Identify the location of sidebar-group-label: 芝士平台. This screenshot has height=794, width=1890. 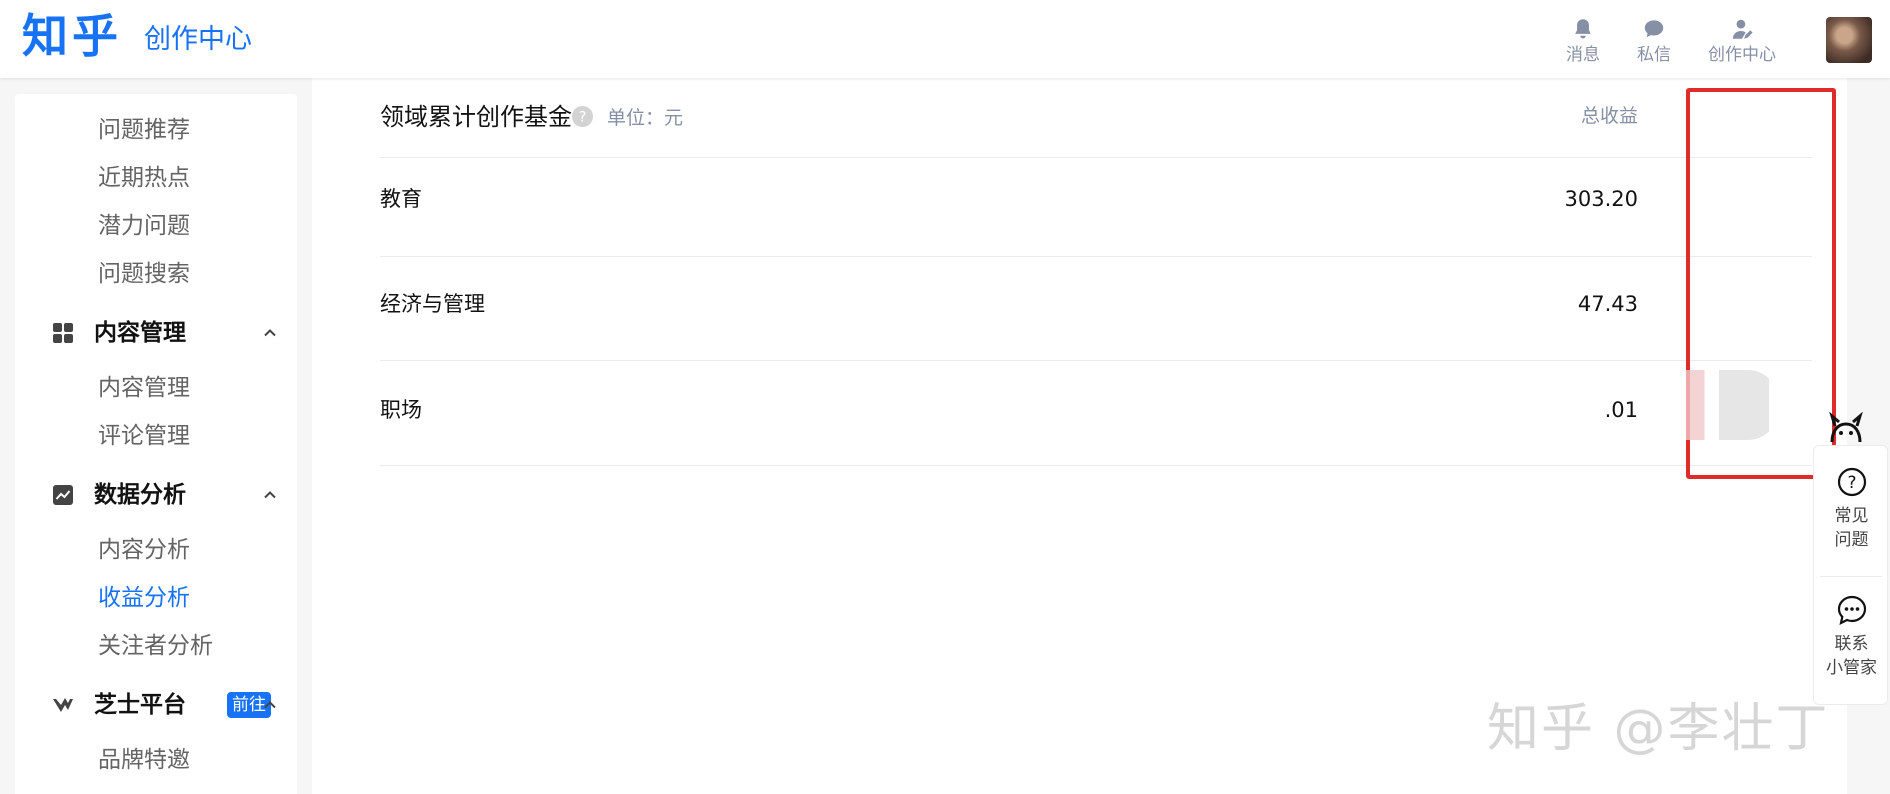
(140, 705).